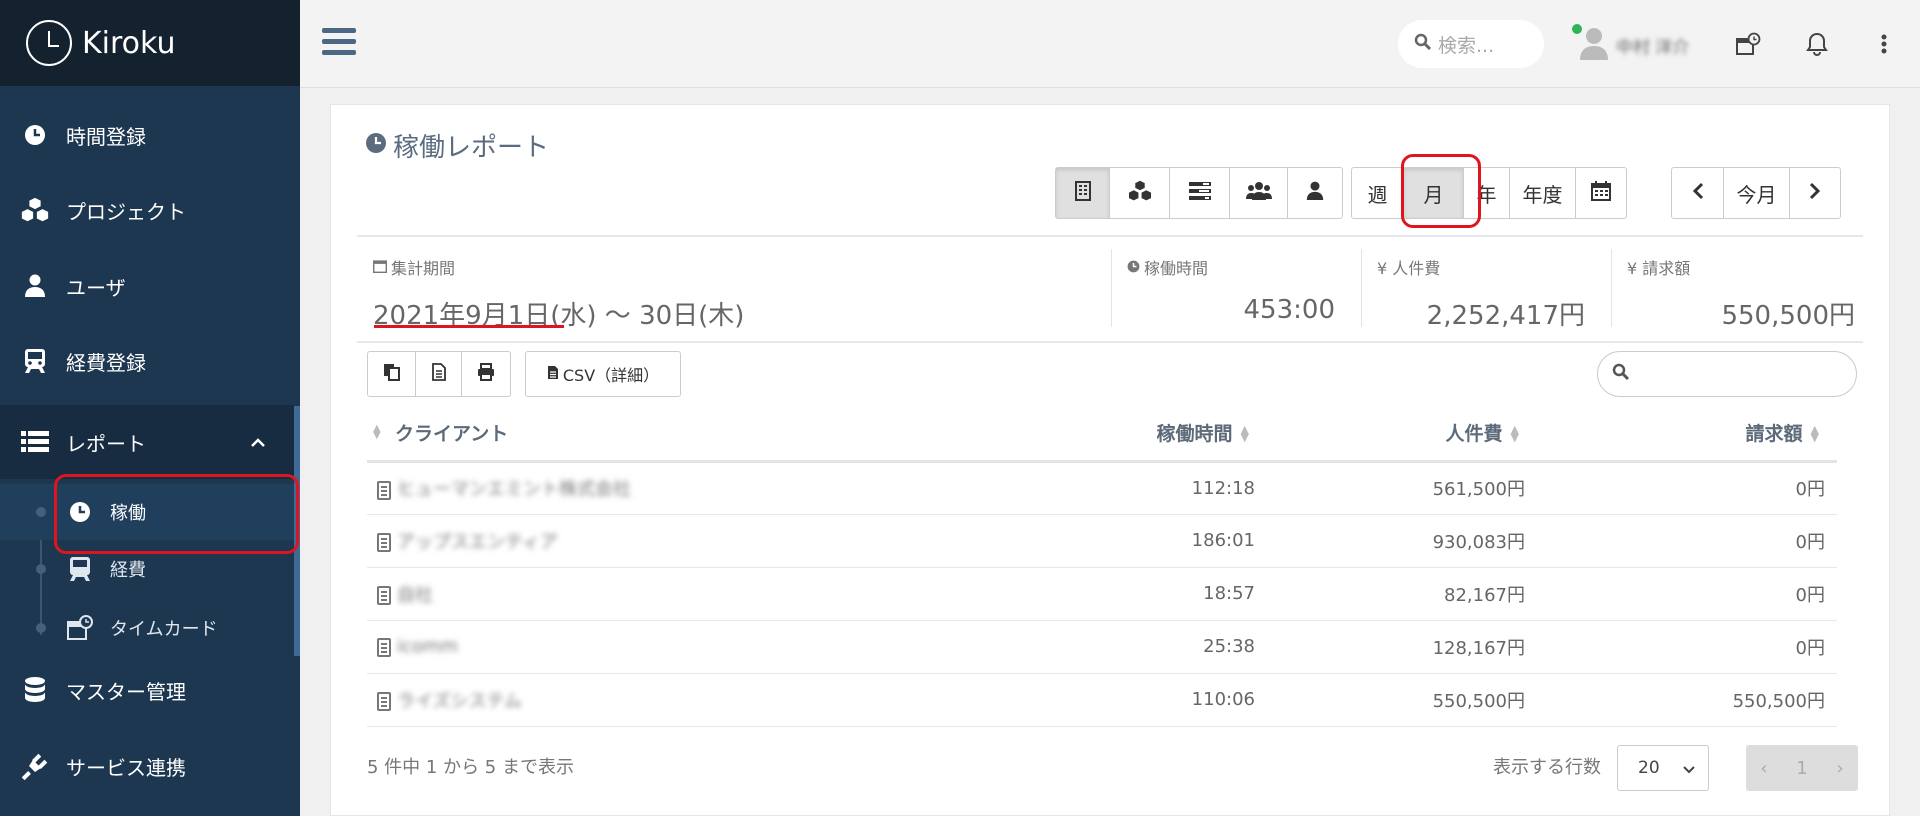 The height and width of the screenshot is (816, 1920). Describe the element at coordinates (1441, 191) in the screenshot. I see `highlight-box` at that location.